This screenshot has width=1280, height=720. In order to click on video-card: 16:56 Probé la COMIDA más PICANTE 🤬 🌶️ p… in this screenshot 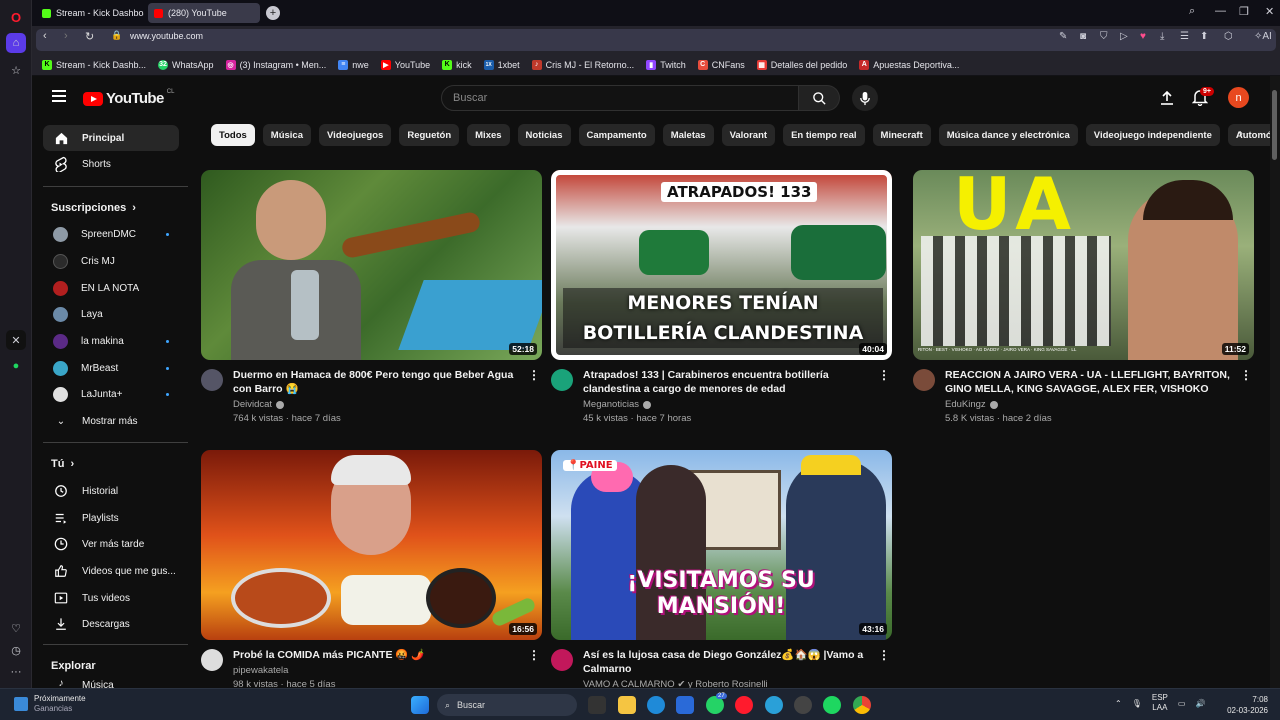, I will do `click(371, 569)`.